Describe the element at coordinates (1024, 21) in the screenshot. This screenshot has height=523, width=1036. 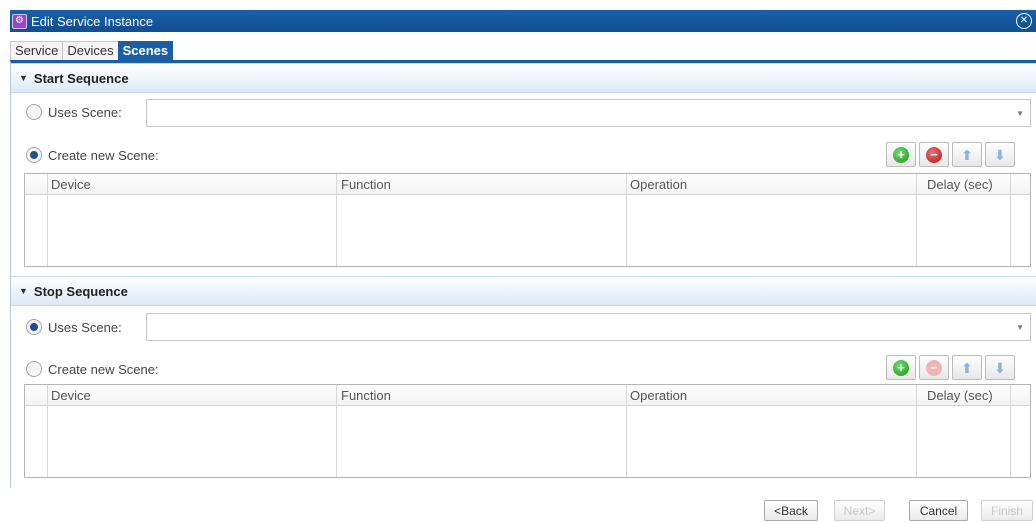
I see `close-icon: ✕` at that location.